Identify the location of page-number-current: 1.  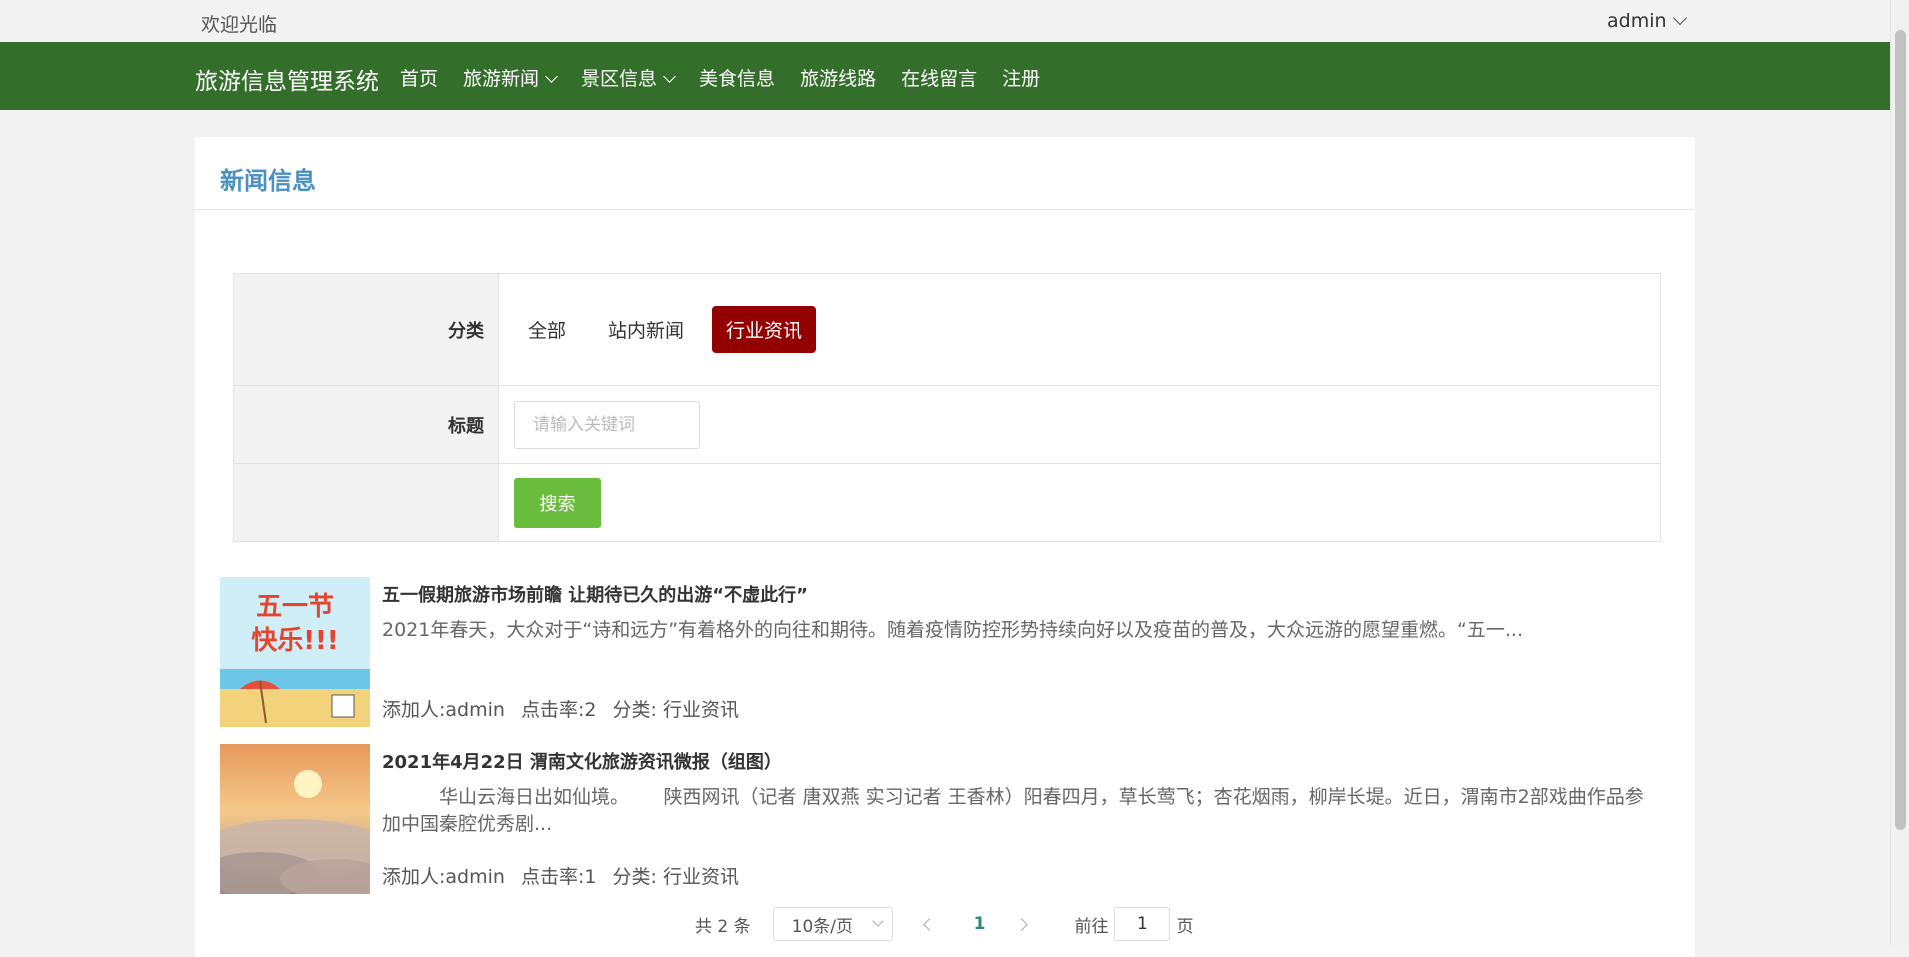
(980, 924).